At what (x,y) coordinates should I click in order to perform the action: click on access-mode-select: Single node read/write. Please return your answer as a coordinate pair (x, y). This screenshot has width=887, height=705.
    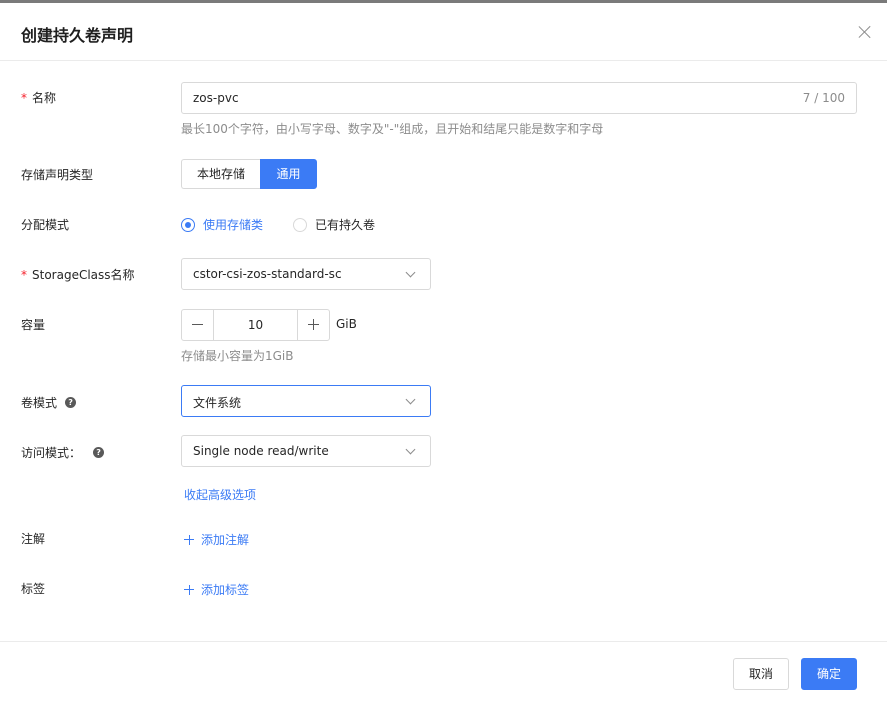
    Looking at the image, I should click on (306, 451).